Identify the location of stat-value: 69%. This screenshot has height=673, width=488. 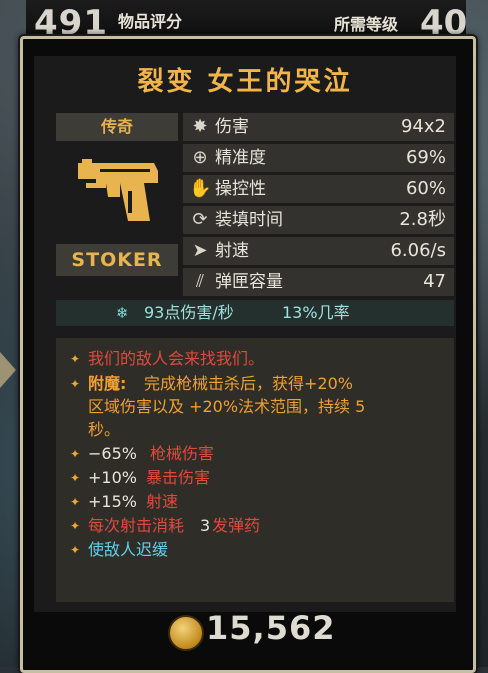
(425, 157).